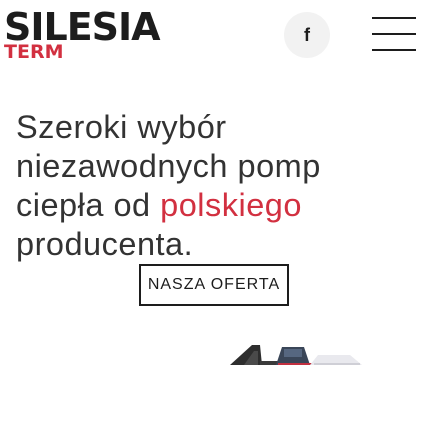 Image resolution: width=425 pixels, height=425 pixels. I want to click on facebook-button: f, so click(307, 35).